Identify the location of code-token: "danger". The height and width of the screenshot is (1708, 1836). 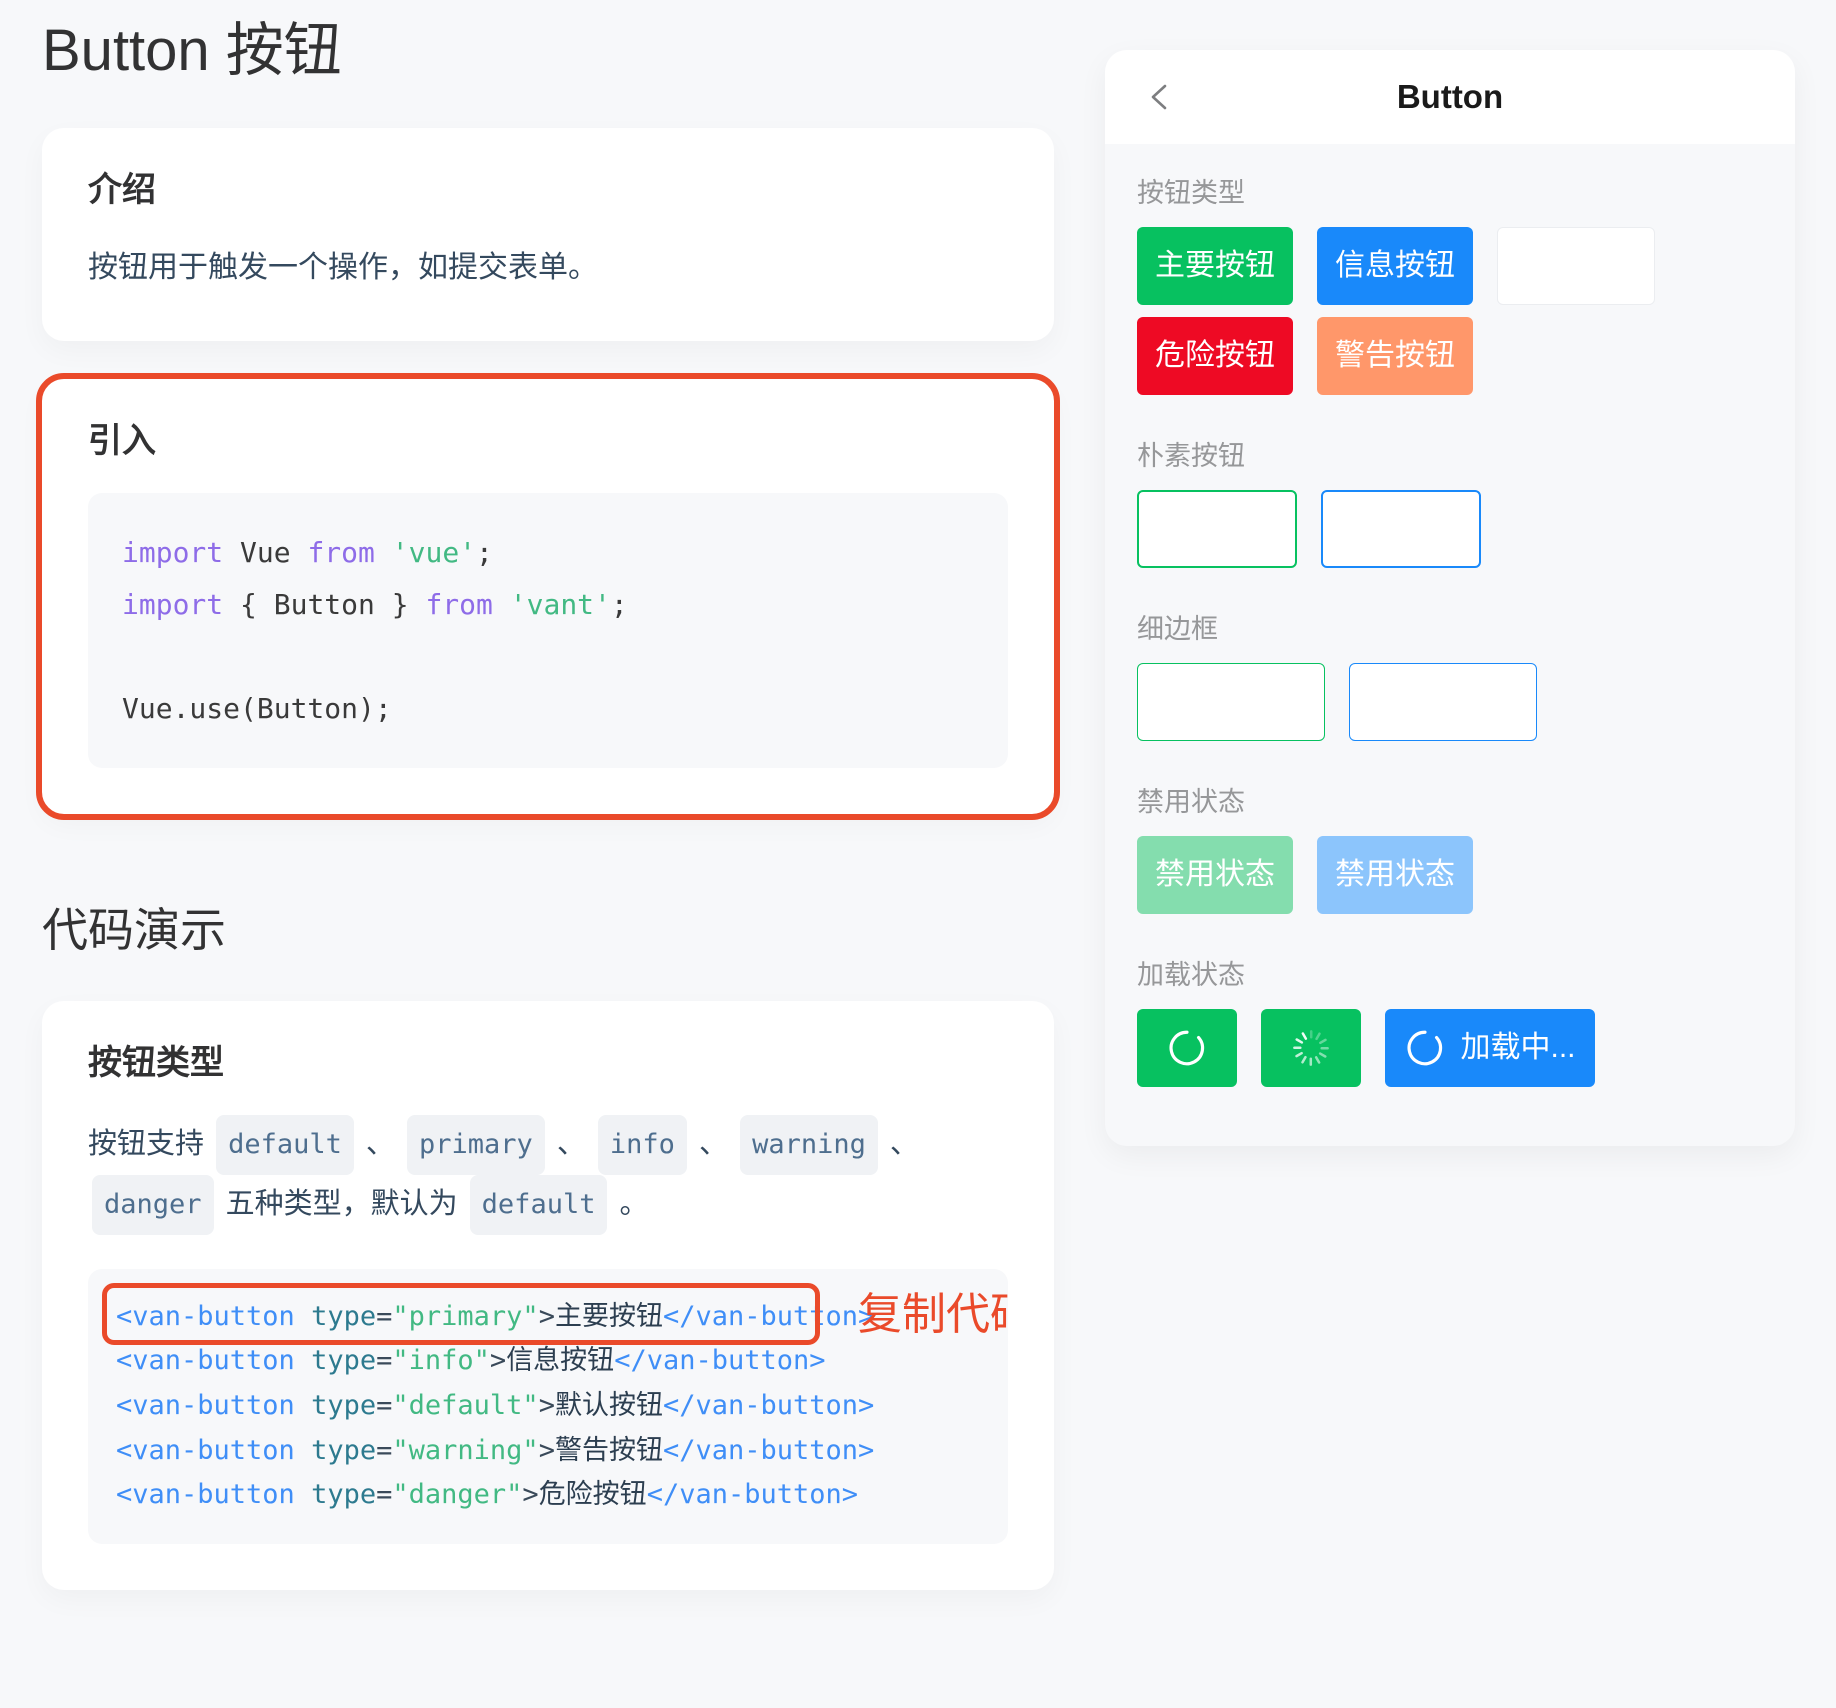
(457, 1495).